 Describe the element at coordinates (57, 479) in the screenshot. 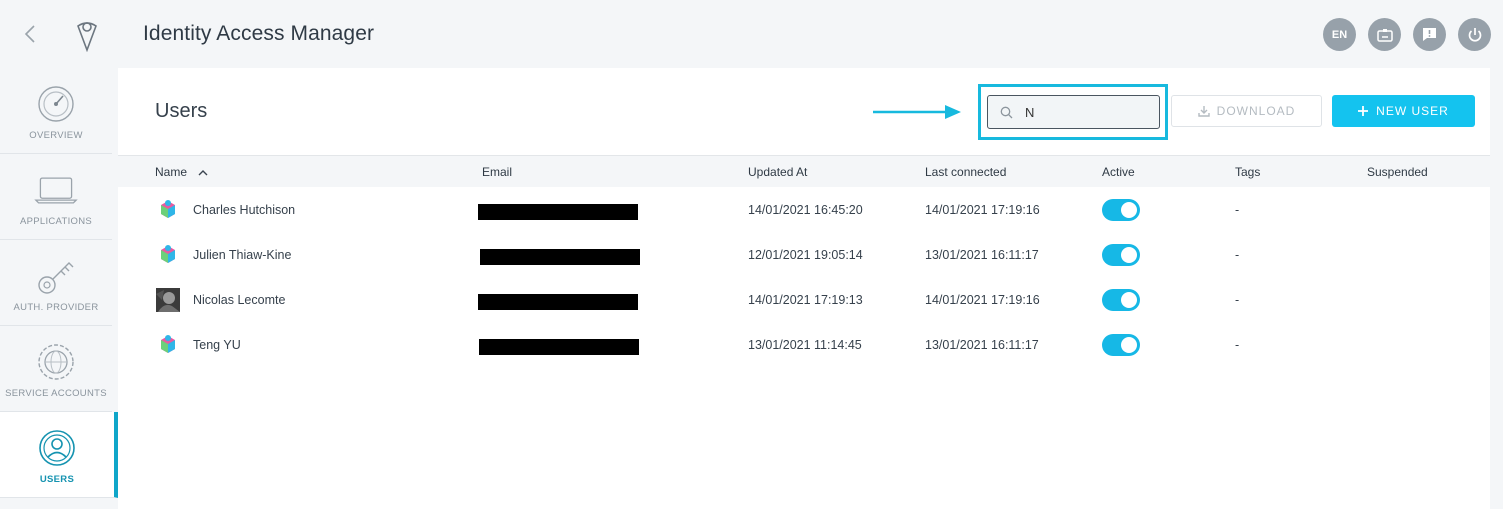

I see `sidebar-item-label: USERS` at that location.